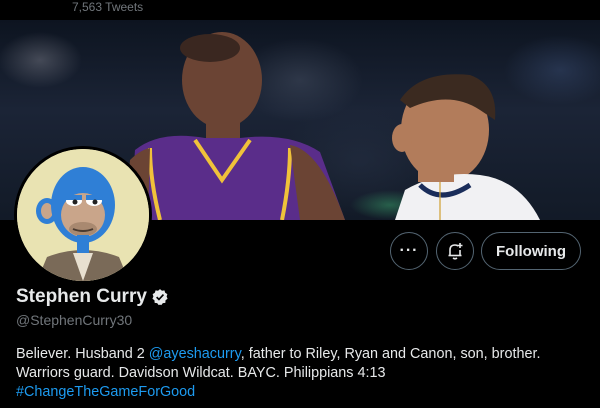 This screenshot has width=600, height=408. Describe the element at coordinates (301, 392) in the screenshot. I see `bio-line-3: #ChangeTheGameForGood` at that location.